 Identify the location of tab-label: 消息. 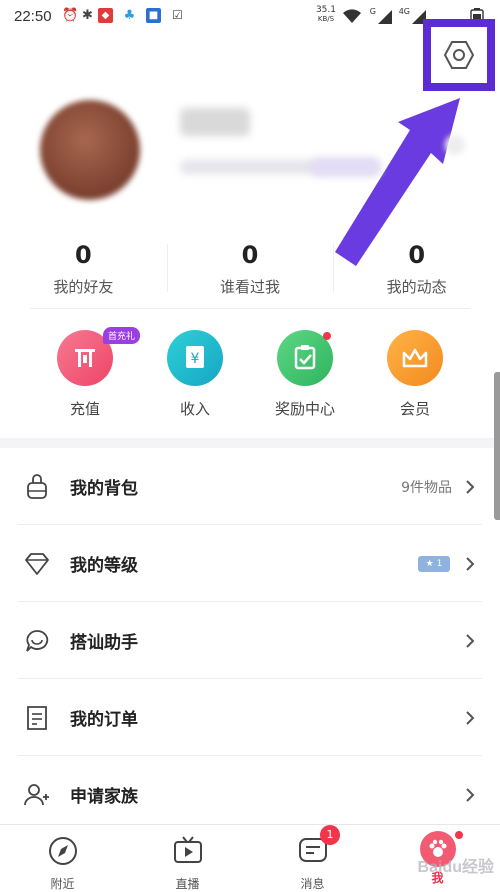
(312, 884).